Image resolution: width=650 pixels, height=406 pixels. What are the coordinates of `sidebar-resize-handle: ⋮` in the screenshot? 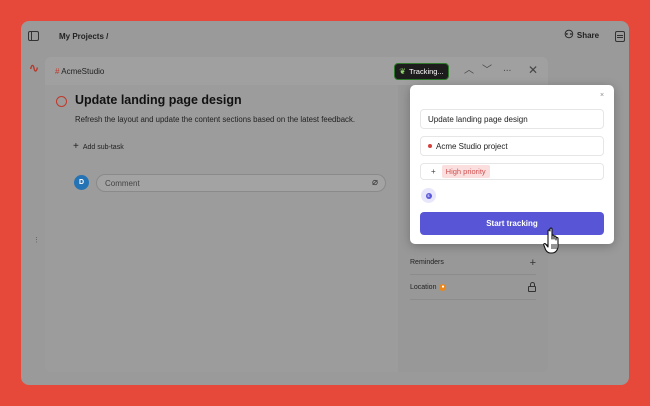 It's located at (36, 240).